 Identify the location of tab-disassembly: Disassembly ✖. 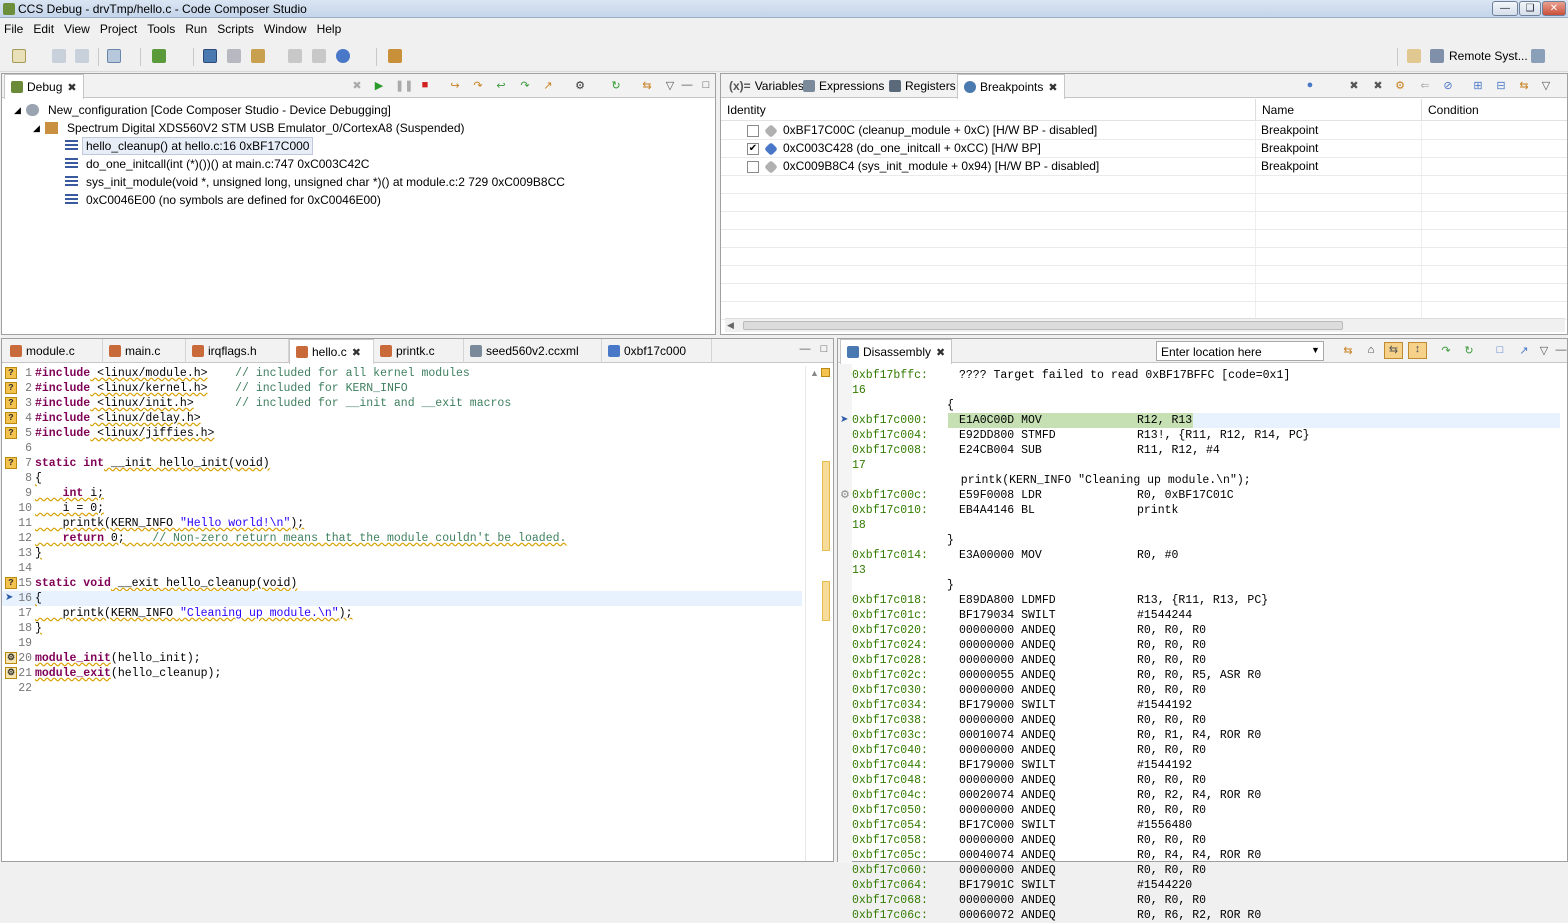
(896, 351).